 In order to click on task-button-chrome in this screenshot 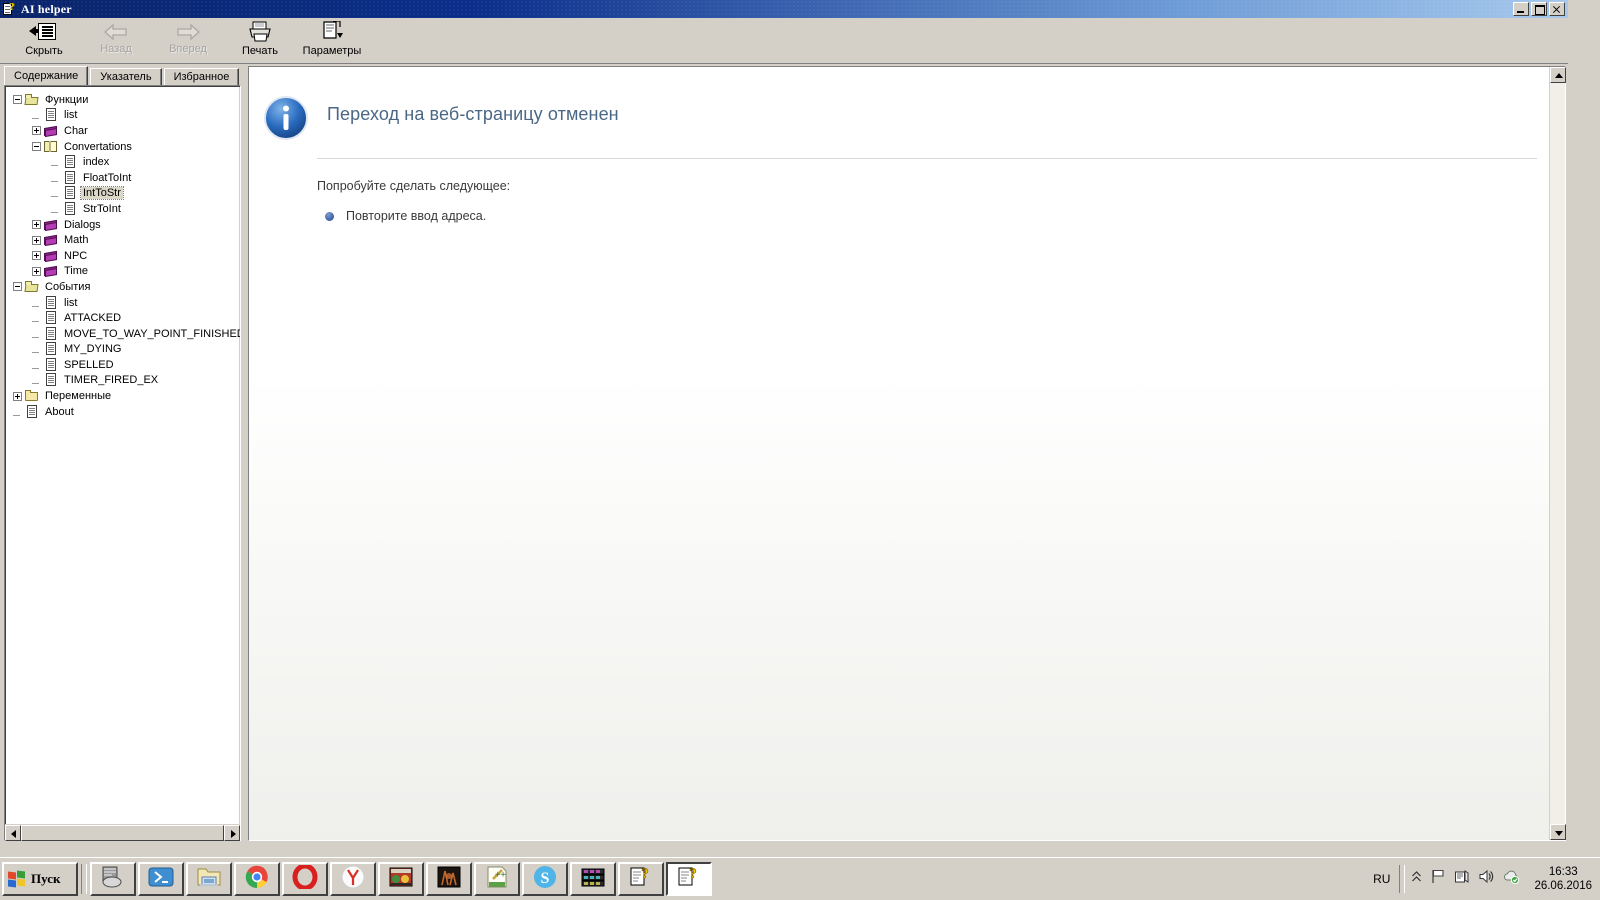, I will do `click(257, 879)`.